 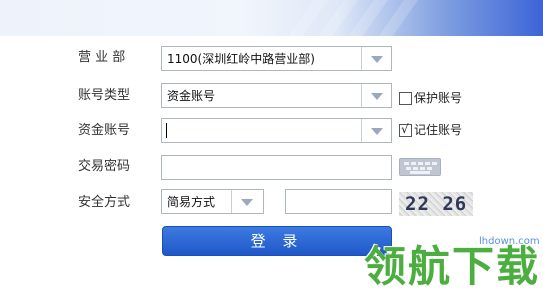 I want to click on text-caret, so click(x=166, y=130).